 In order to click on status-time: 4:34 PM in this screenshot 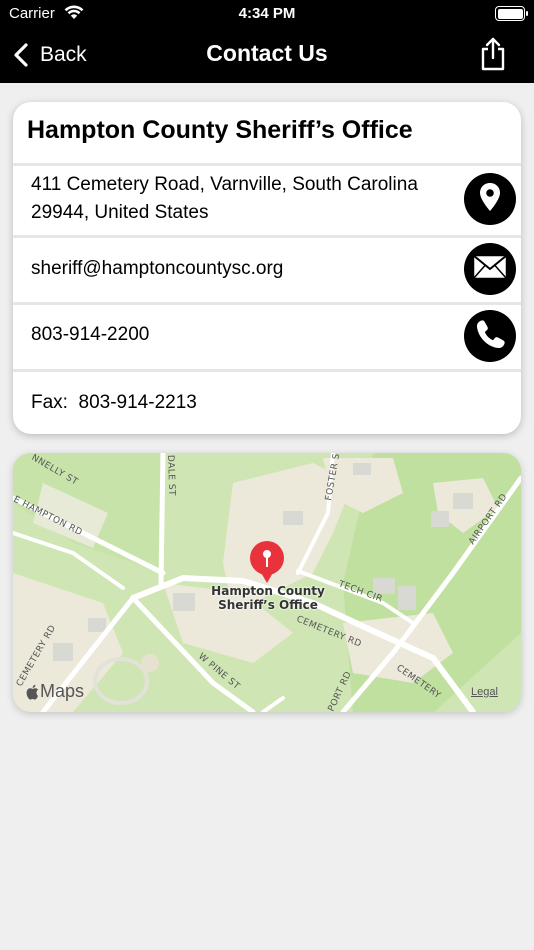, I will do `click(267, 13)`.